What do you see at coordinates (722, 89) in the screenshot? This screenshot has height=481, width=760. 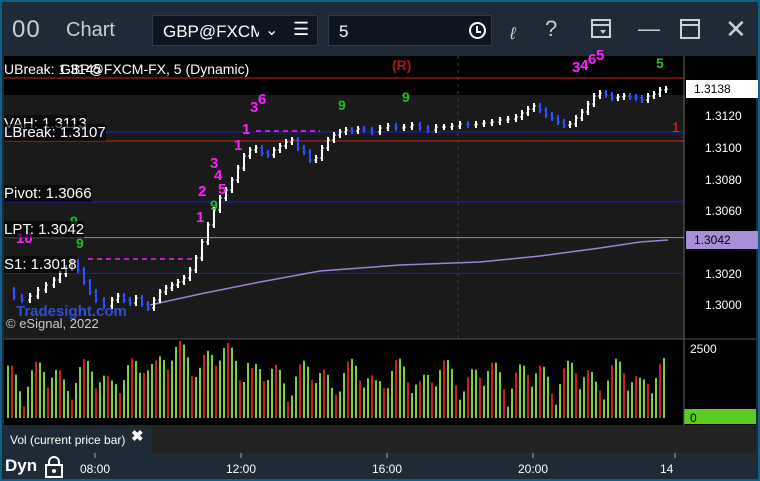 I see `last-price-tag: 1.3138` at bounding box center [722, 89].